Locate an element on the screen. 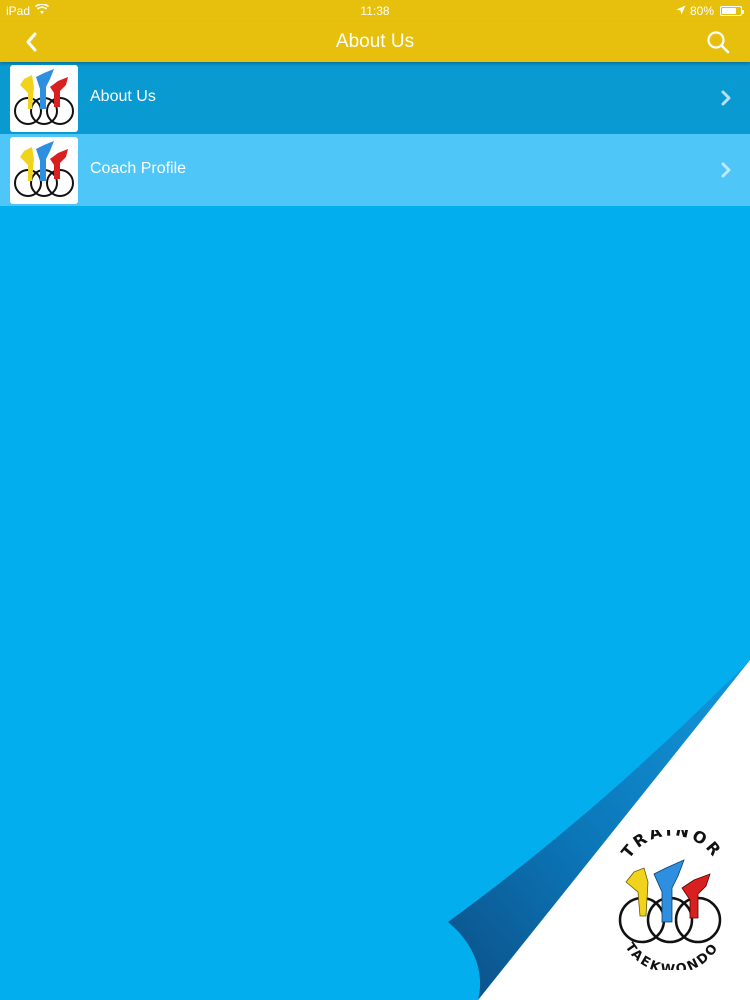 Image resolution: width=750 pixels, height=1000 pixels. status-time: 11:38 is located at coordinates (375, 11).